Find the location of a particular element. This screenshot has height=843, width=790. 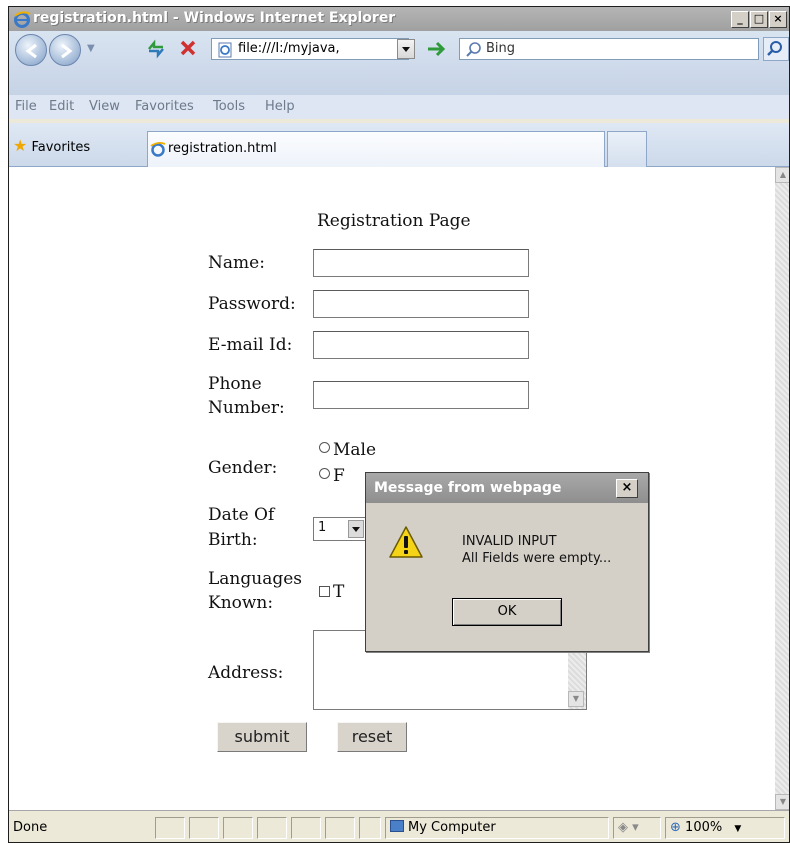

search-field: Bing is located at coordinates (609, 49).